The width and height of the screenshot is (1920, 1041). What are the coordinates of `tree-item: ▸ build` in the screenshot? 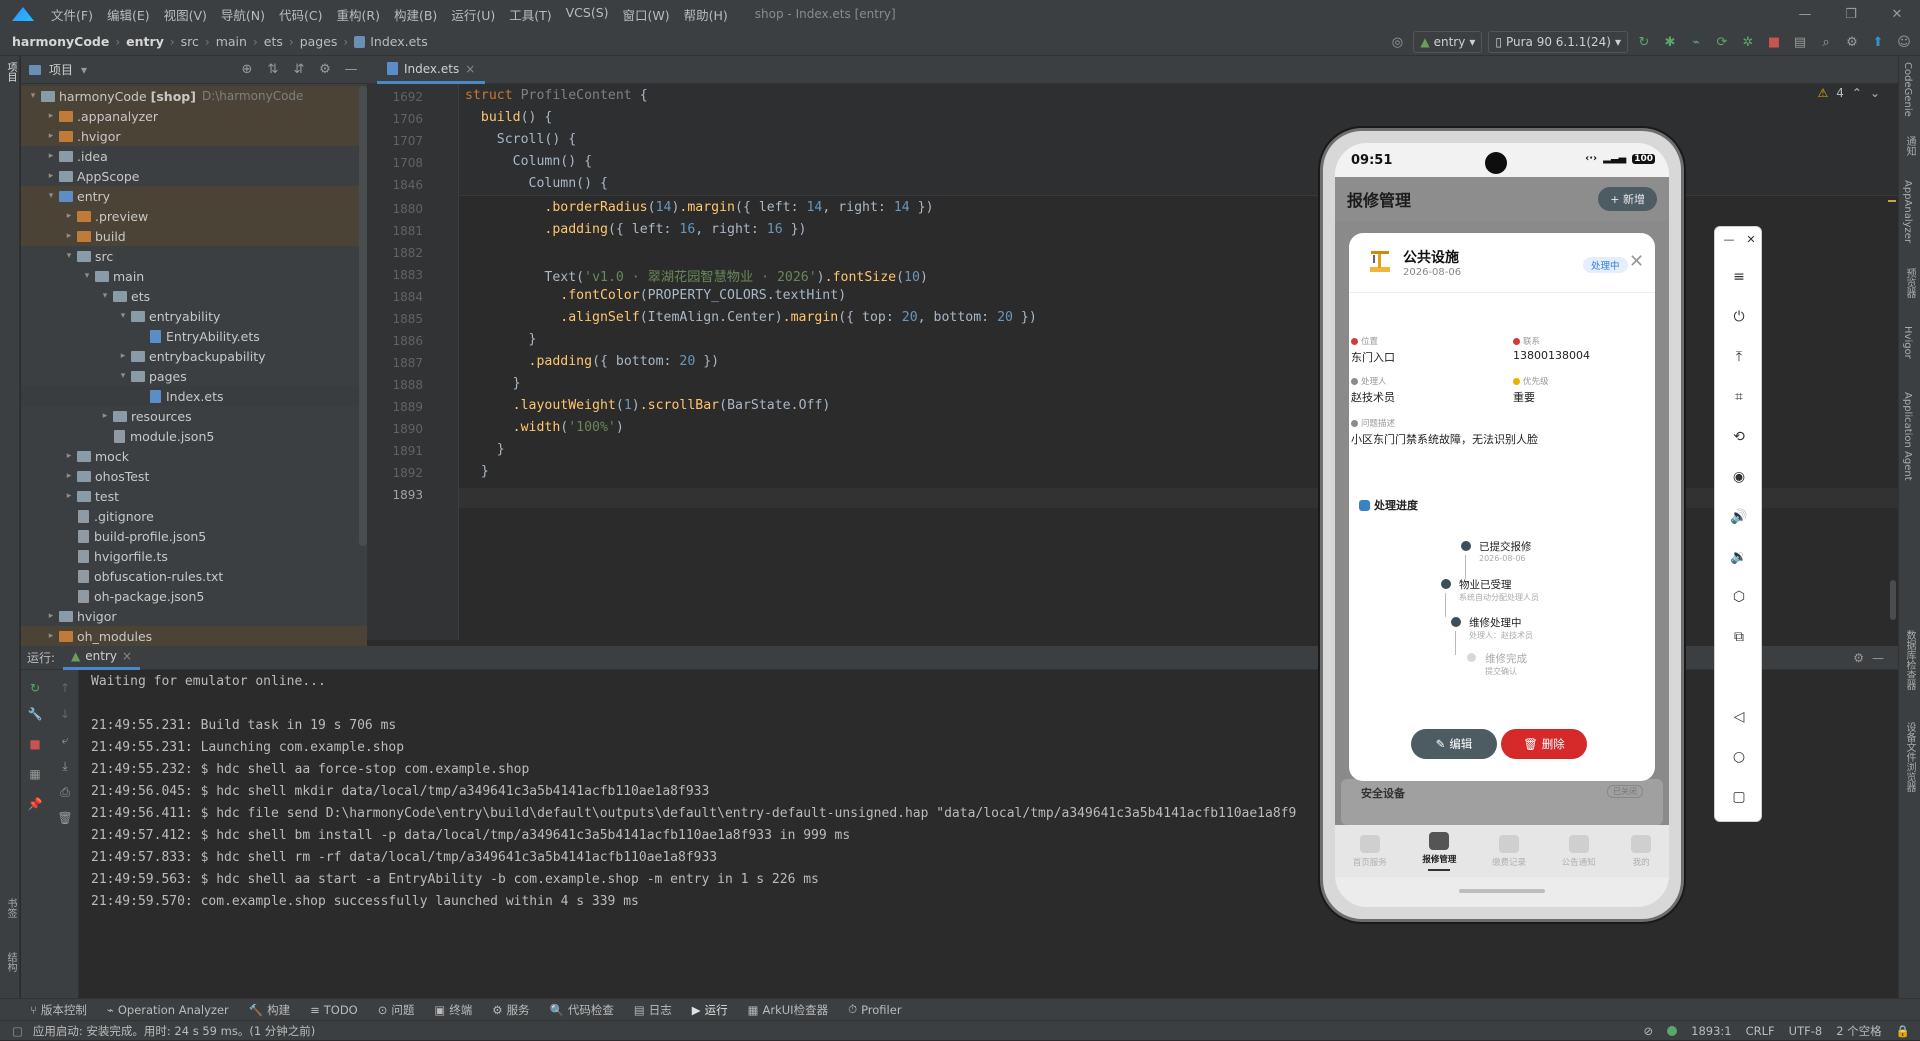 It's located at (194, 236).